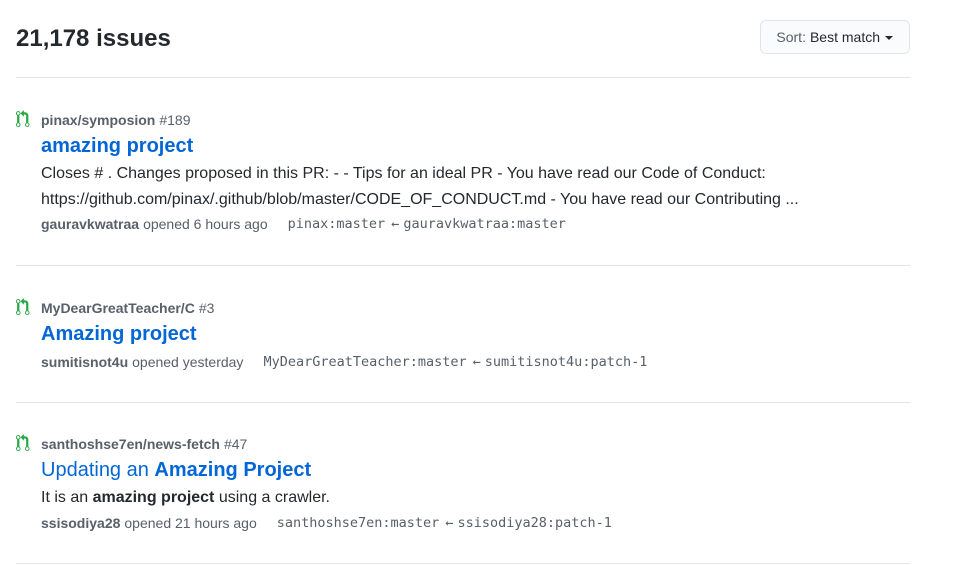 This screenshot has width=959, height=565. Describe the element at coordinates (188, 362) in the screenshot. I see `opened-time: opened yesterday` at that location.